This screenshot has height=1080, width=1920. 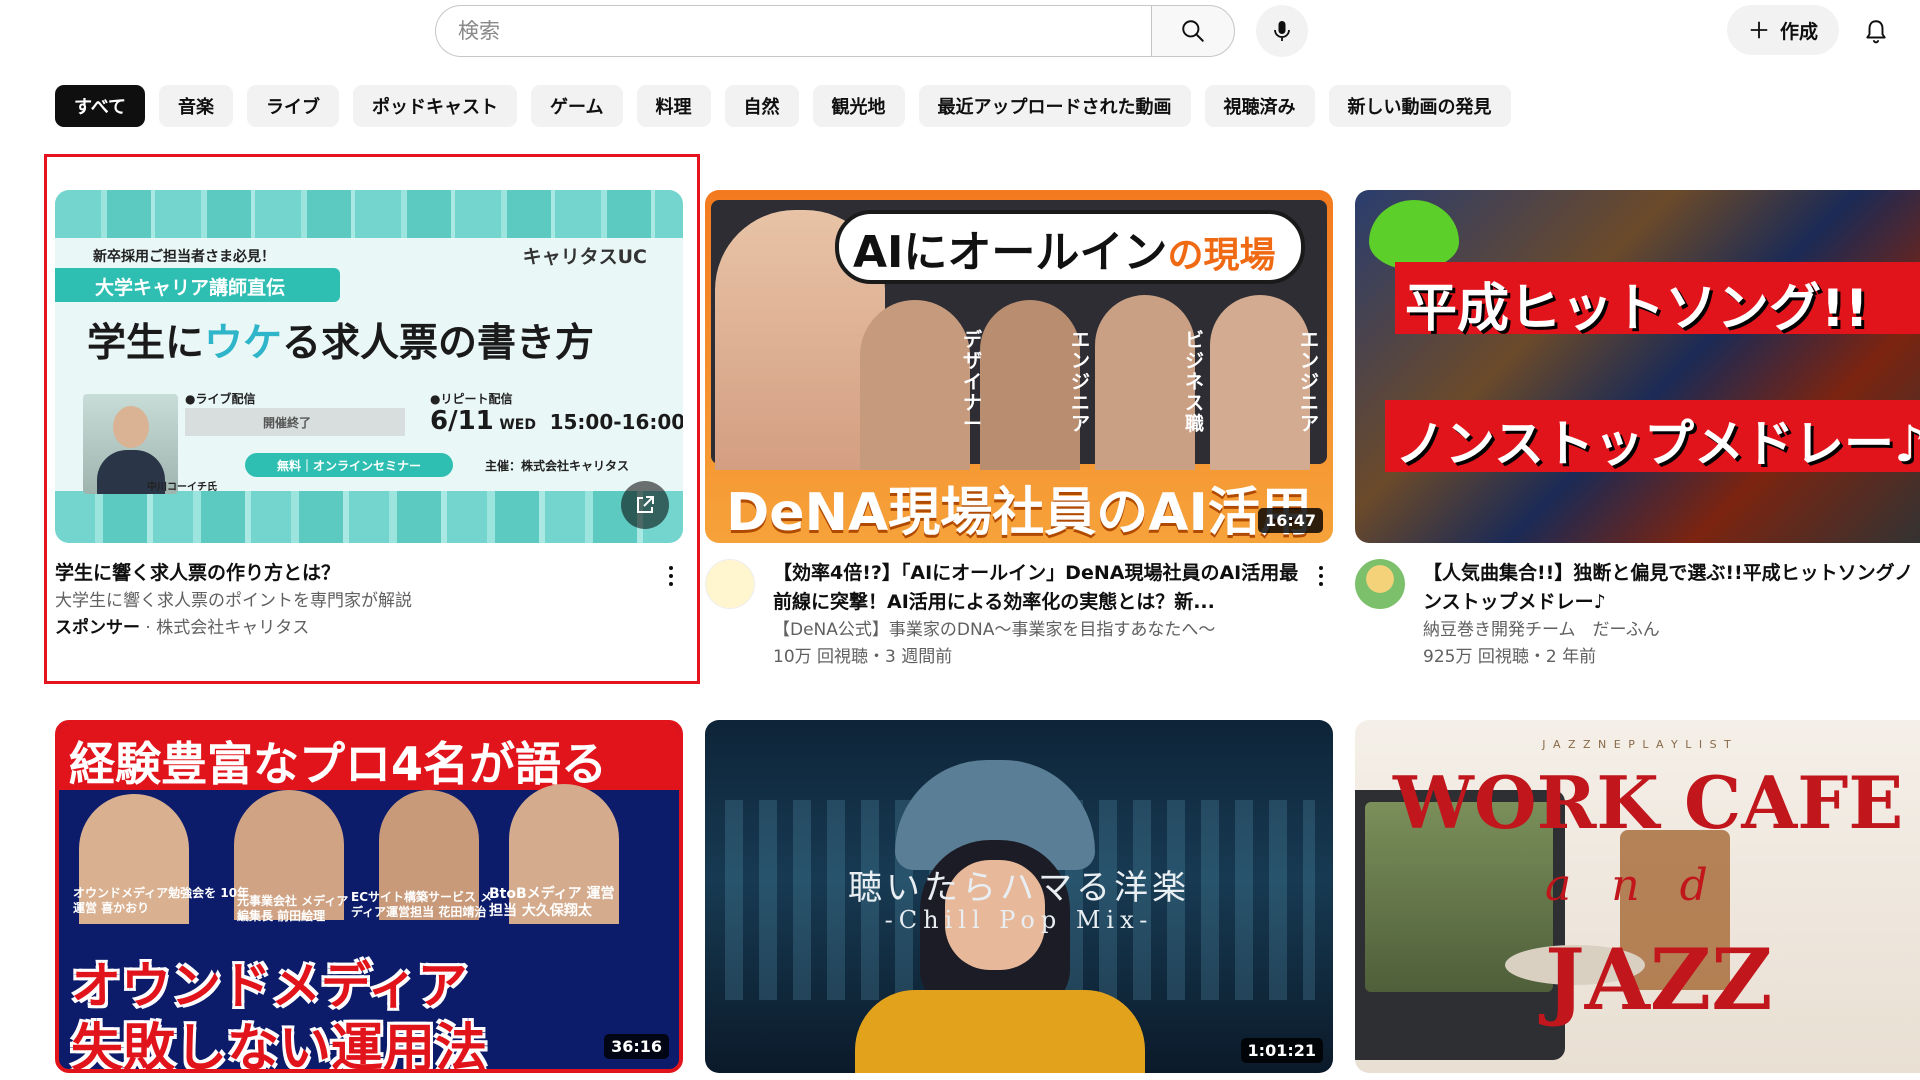 What do you see at coordinates (338, 764) in the screenshot?
I see `thumb-top: 経験豊富なプロ4名が語る` at bounding box center [338, 764].